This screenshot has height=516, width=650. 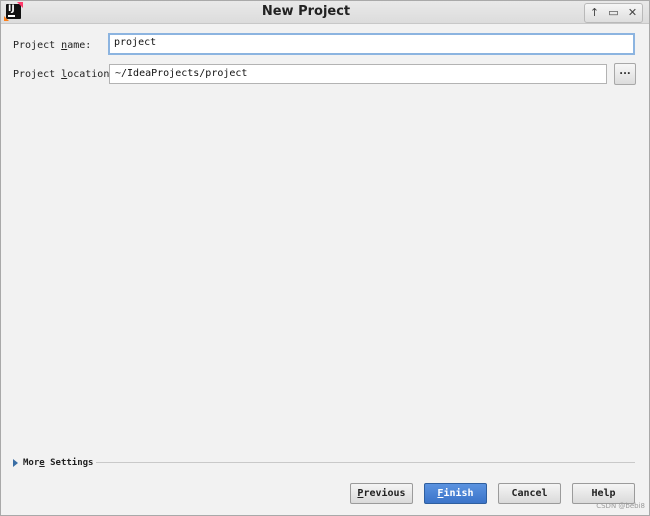 What do you see at coordinates (358, 74) in the screenshot?
I see `project-location-input: ~/IdeaProjects/project` at bounding box center [358, 74].